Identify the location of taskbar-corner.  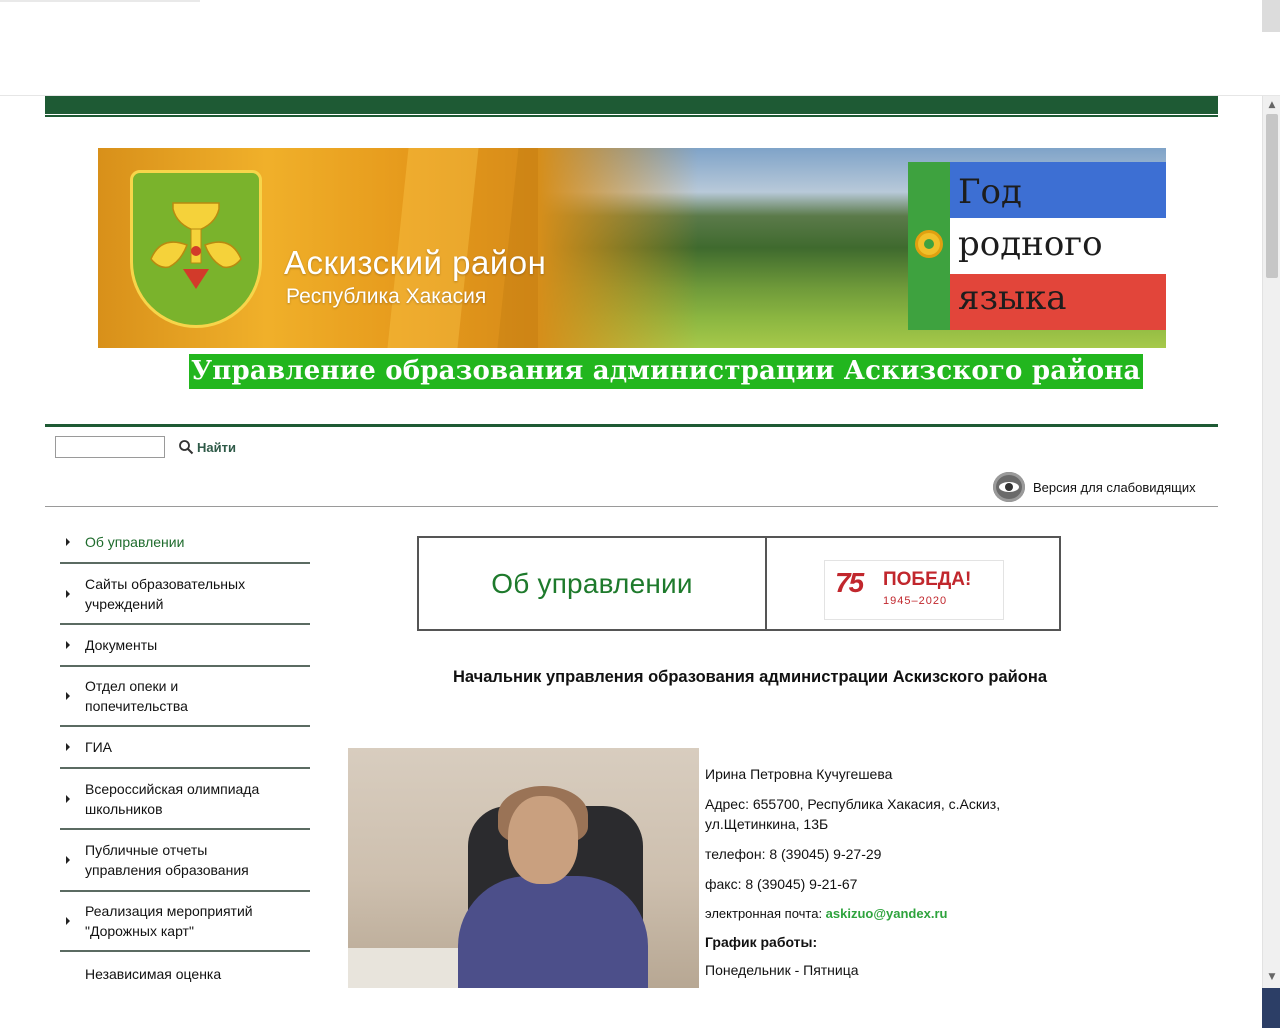
(1271, 1008).